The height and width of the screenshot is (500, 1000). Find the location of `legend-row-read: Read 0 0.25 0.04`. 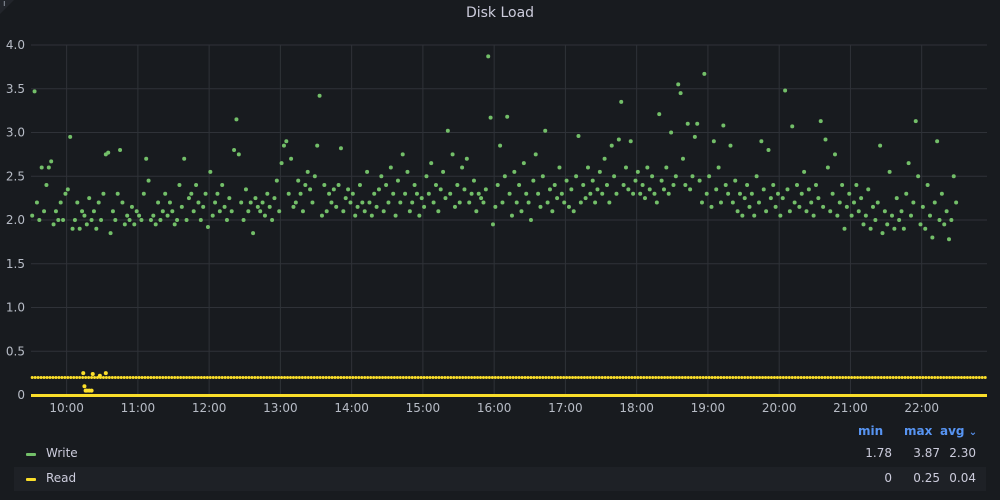

legend-row-read: Read 0 0.25 0.04 is located at coordinates (500, 479).